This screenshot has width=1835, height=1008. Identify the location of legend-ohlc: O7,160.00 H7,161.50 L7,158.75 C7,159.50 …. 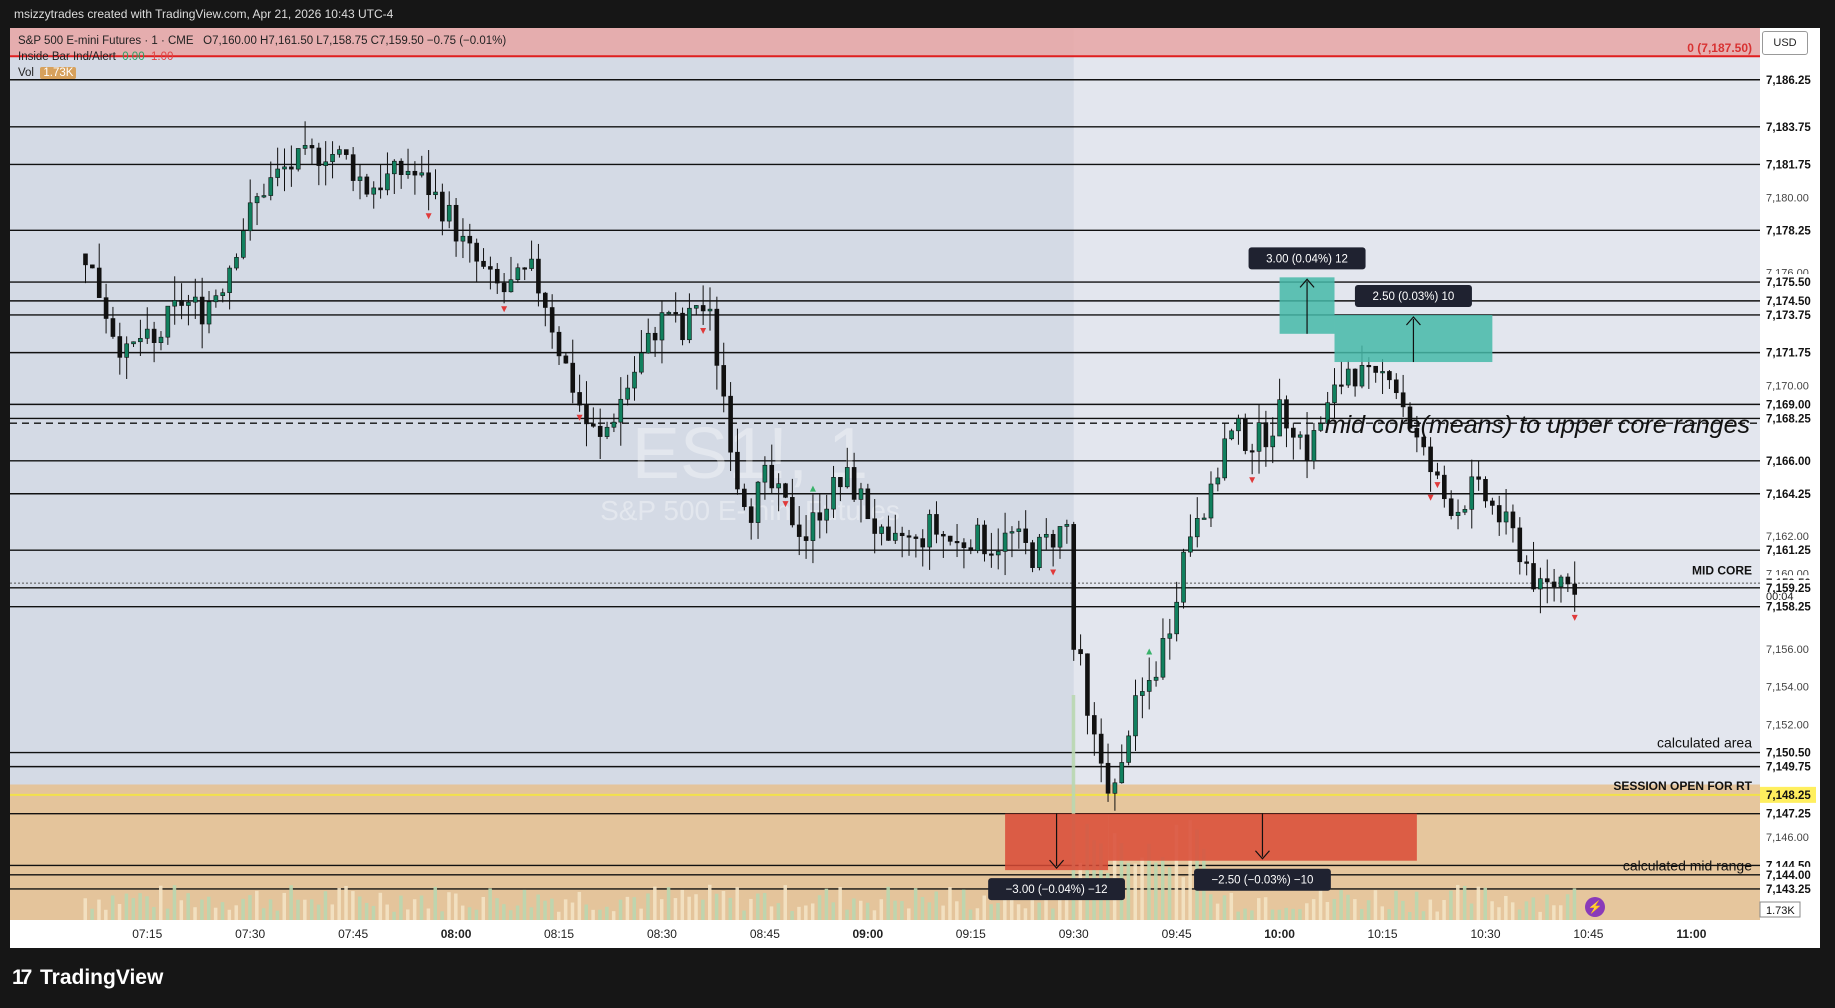
(355, 41).